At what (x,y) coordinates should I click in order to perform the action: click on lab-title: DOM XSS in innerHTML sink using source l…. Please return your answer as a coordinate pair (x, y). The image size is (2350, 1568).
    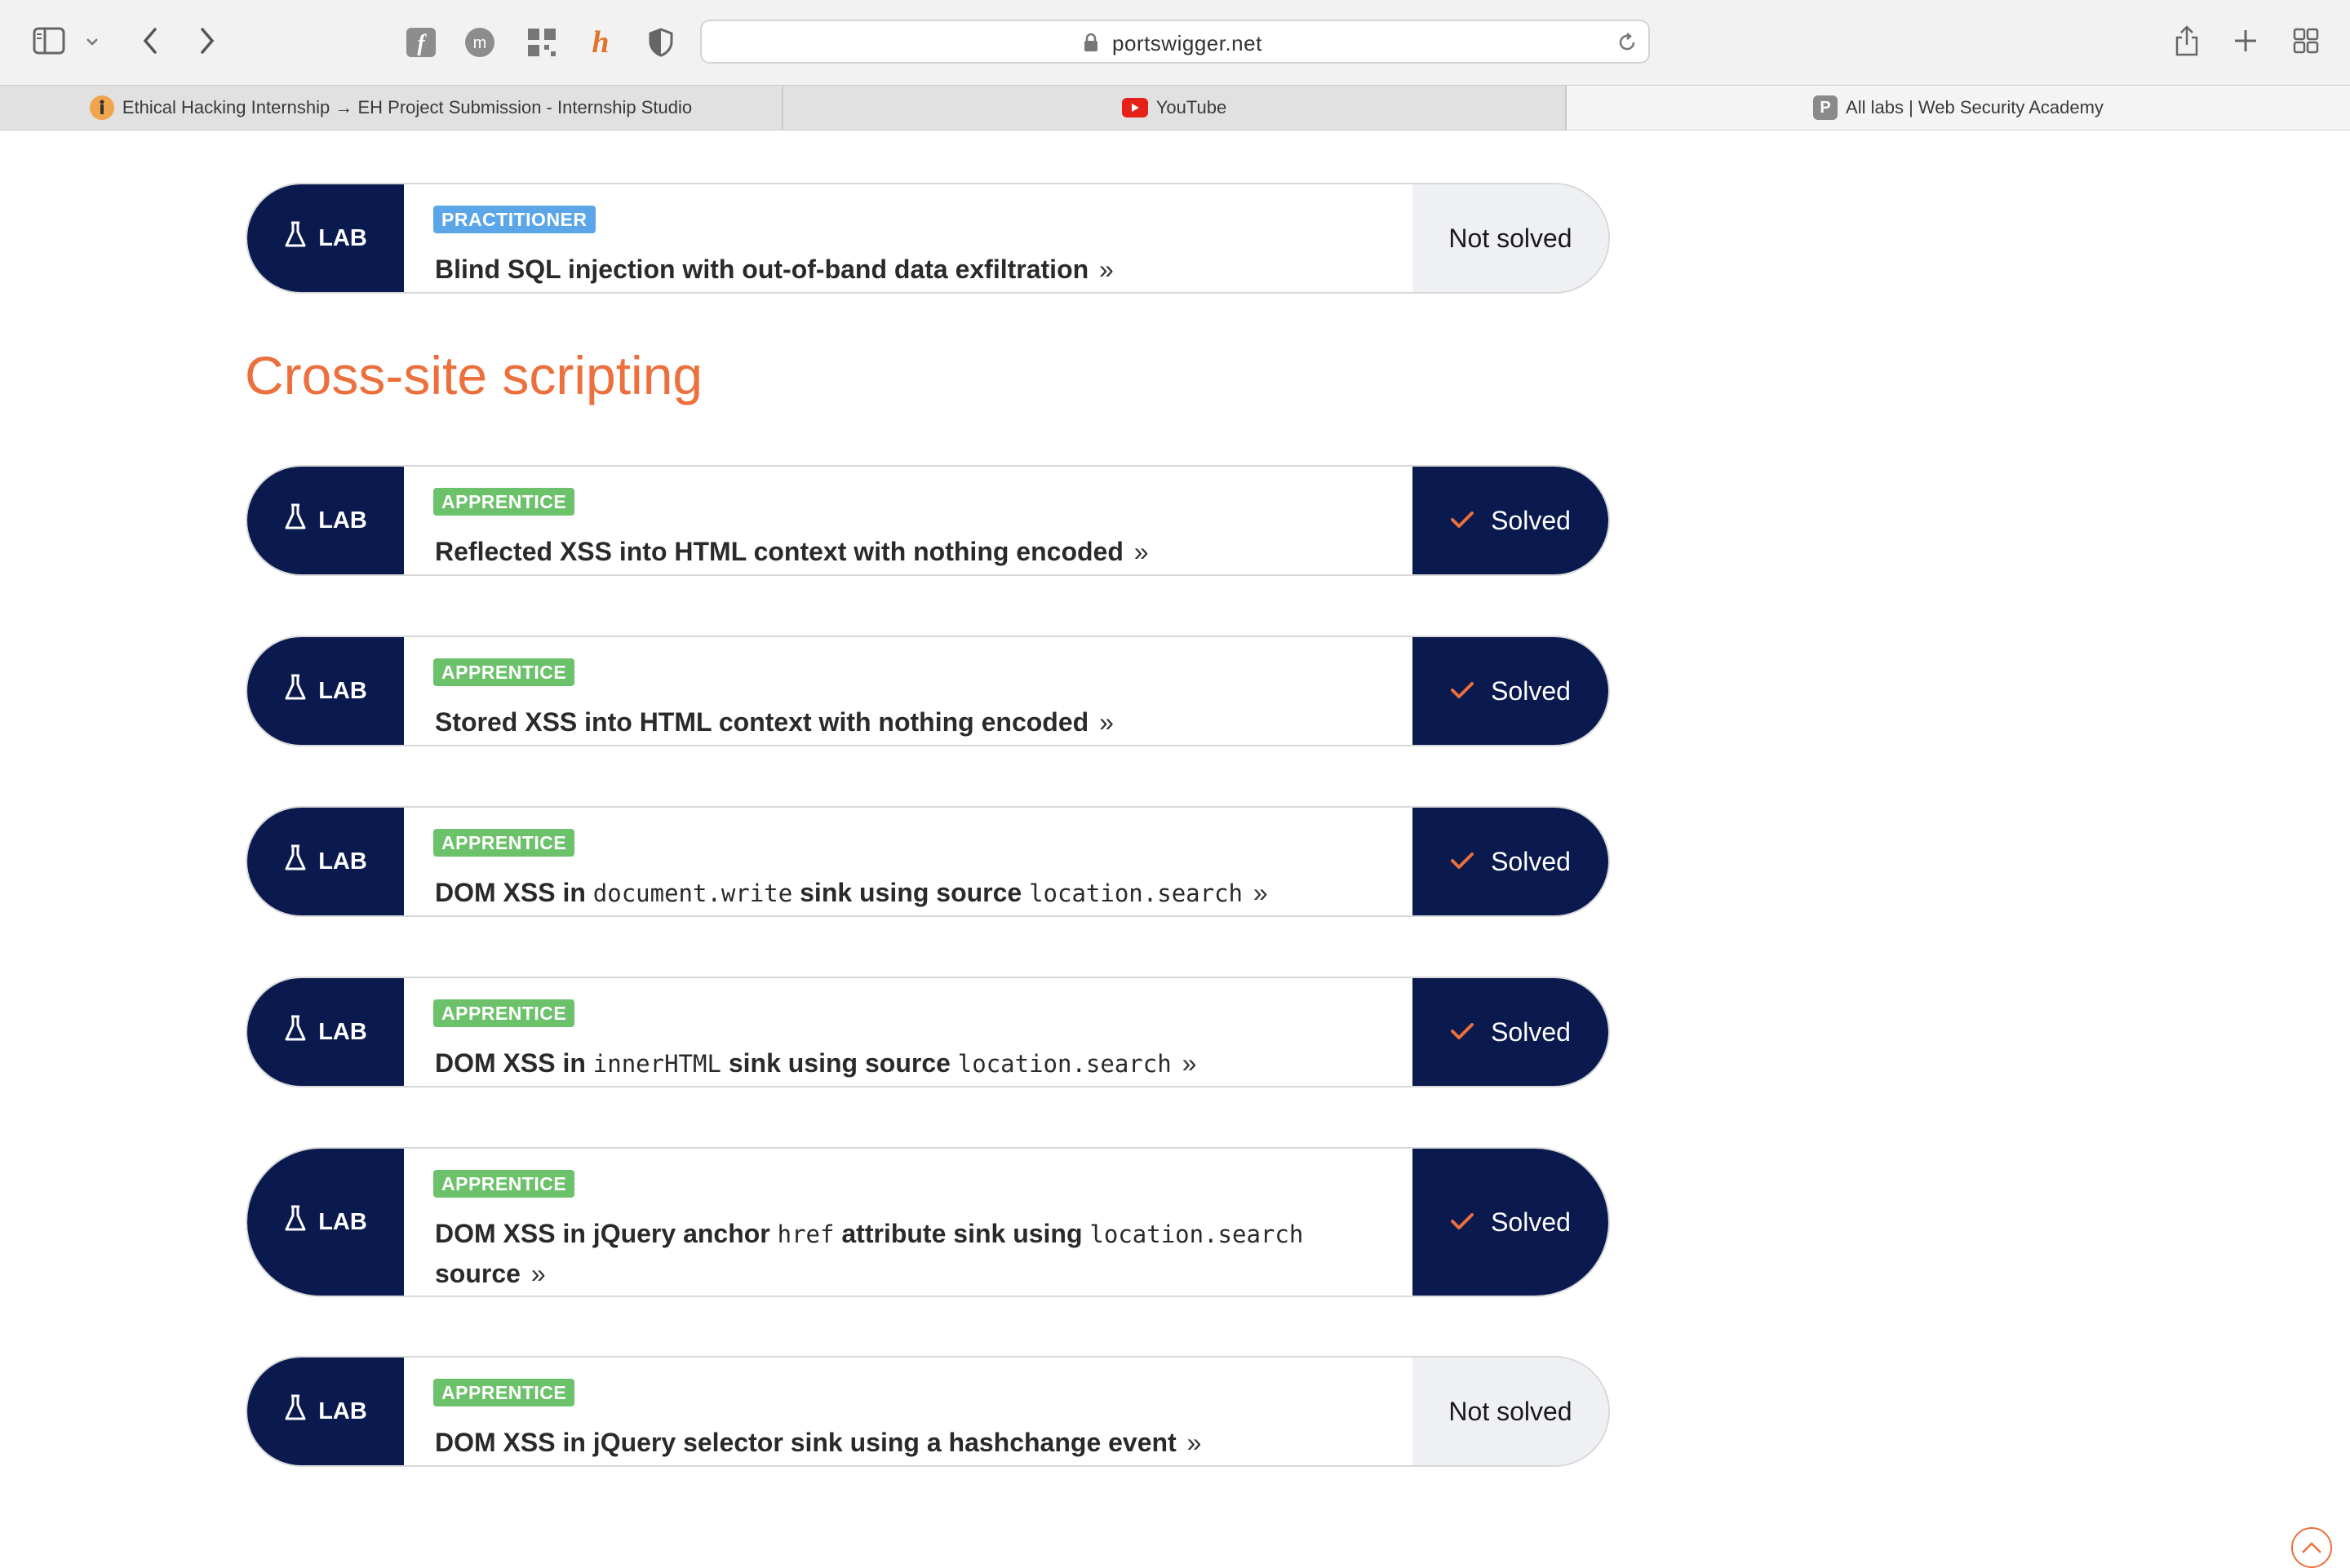
    Looking at the image, I should click on (911, 1063).